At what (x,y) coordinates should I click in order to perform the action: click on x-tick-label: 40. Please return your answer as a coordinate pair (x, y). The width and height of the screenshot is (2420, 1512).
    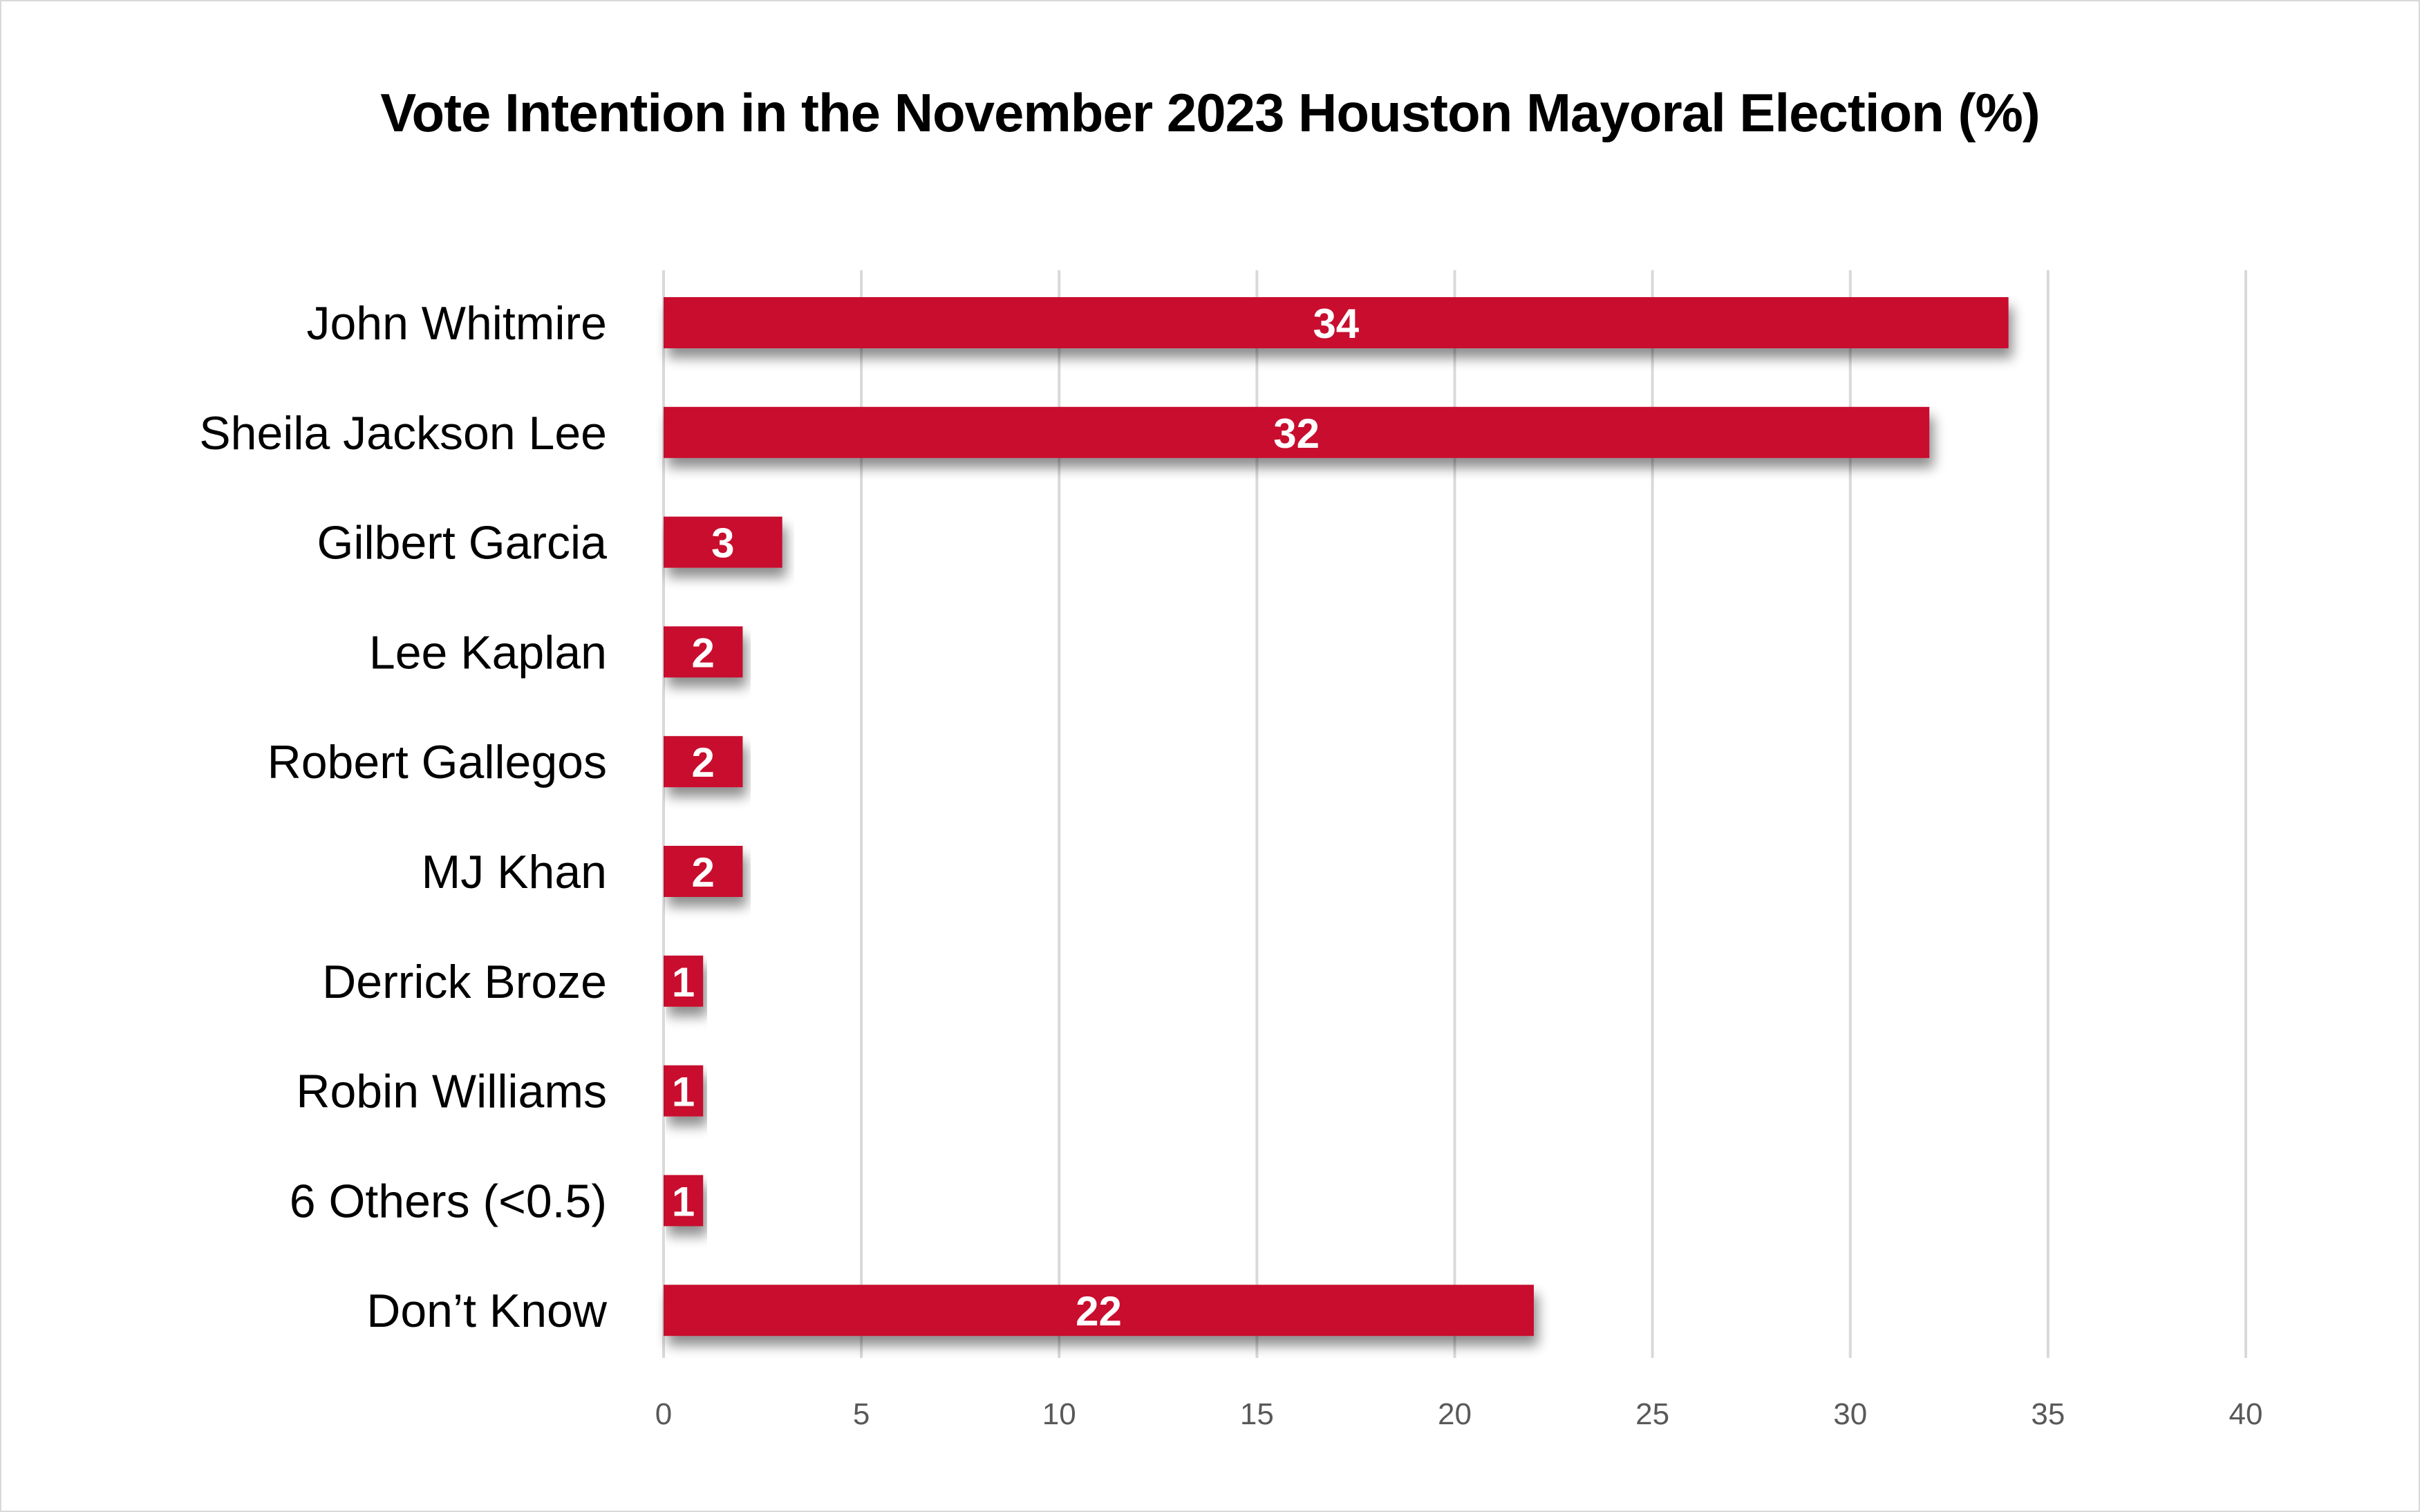
    Looking at the image, I should click on (2246, 1414).